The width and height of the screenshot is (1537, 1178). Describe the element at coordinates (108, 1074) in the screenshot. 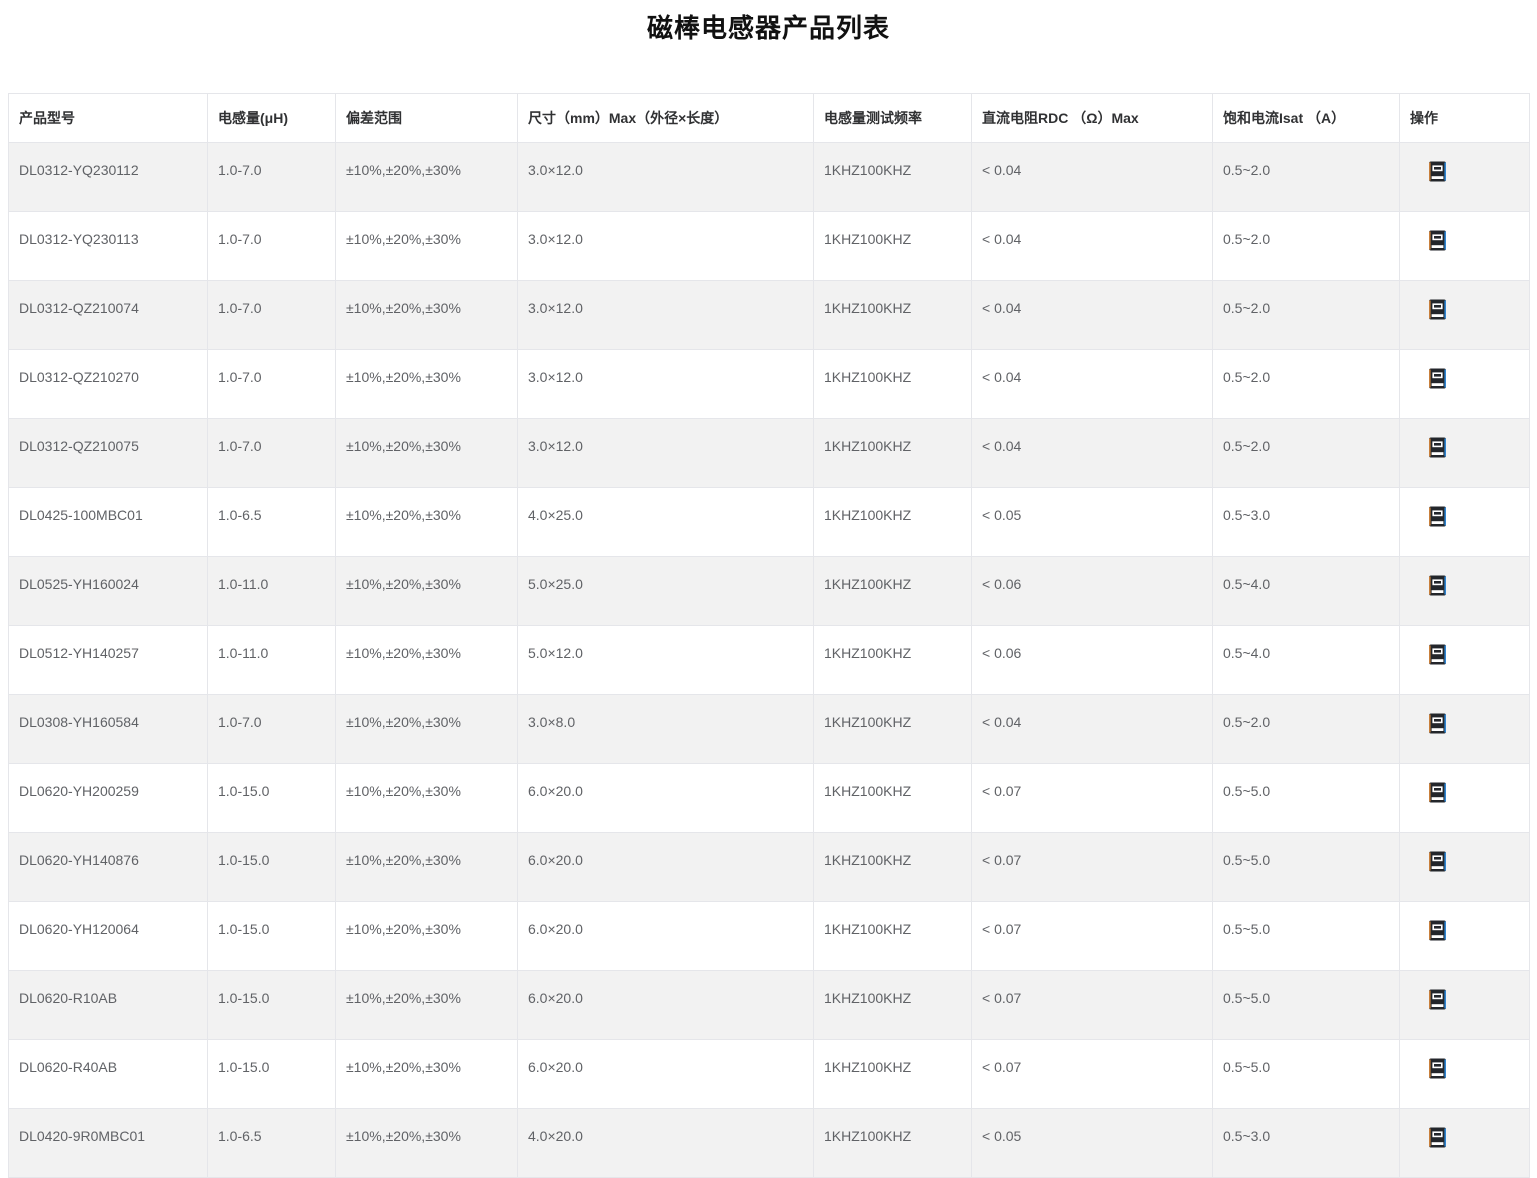

I see `cell-model: DL0620-R40AB` at that location.